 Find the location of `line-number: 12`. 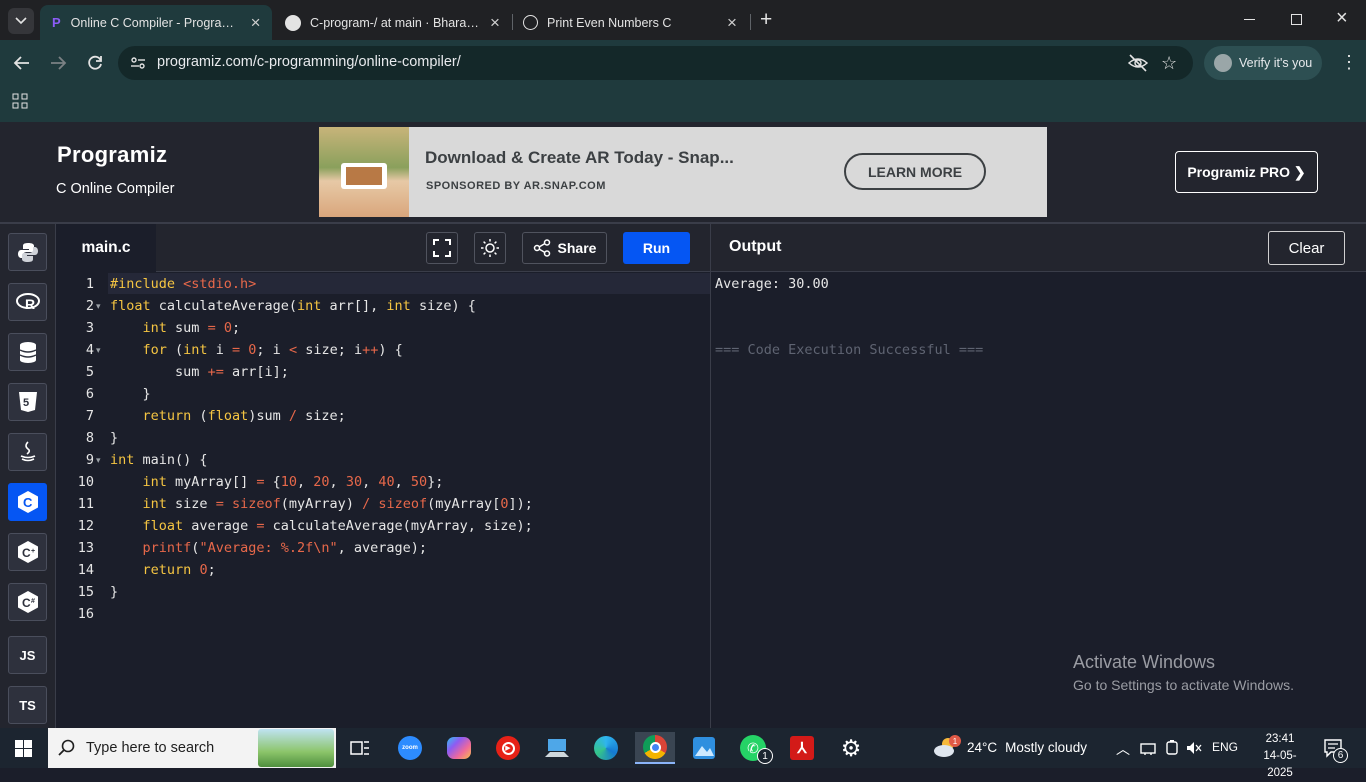

line-number: 12 is located at coordinates (85, 526).